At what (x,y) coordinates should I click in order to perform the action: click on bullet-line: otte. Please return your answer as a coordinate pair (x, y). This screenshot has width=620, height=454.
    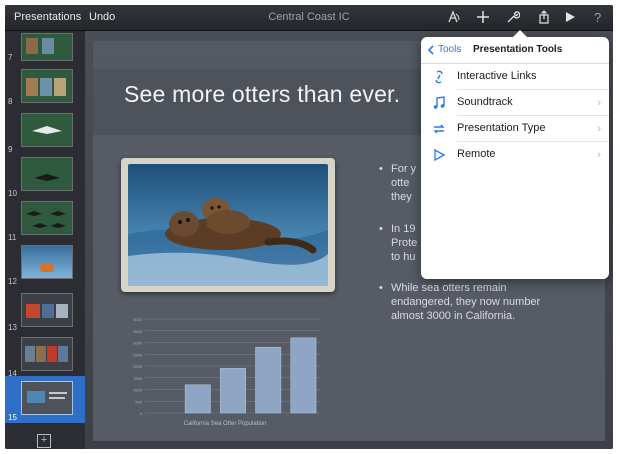
    Looking at the image, I should click on (400, 183).